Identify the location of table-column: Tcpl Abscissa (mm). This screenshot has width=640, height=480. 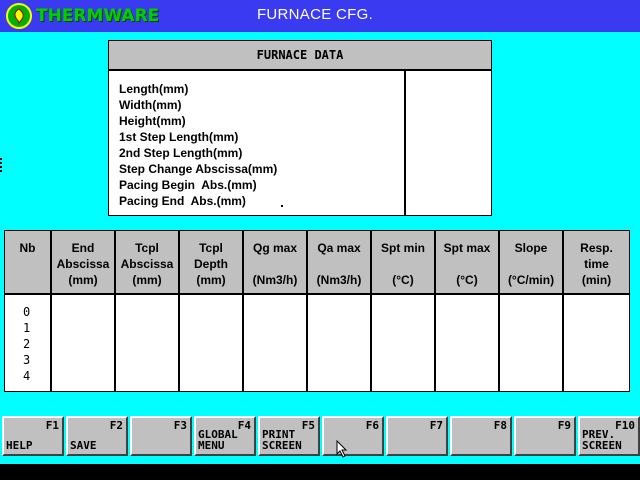
(148, 311).